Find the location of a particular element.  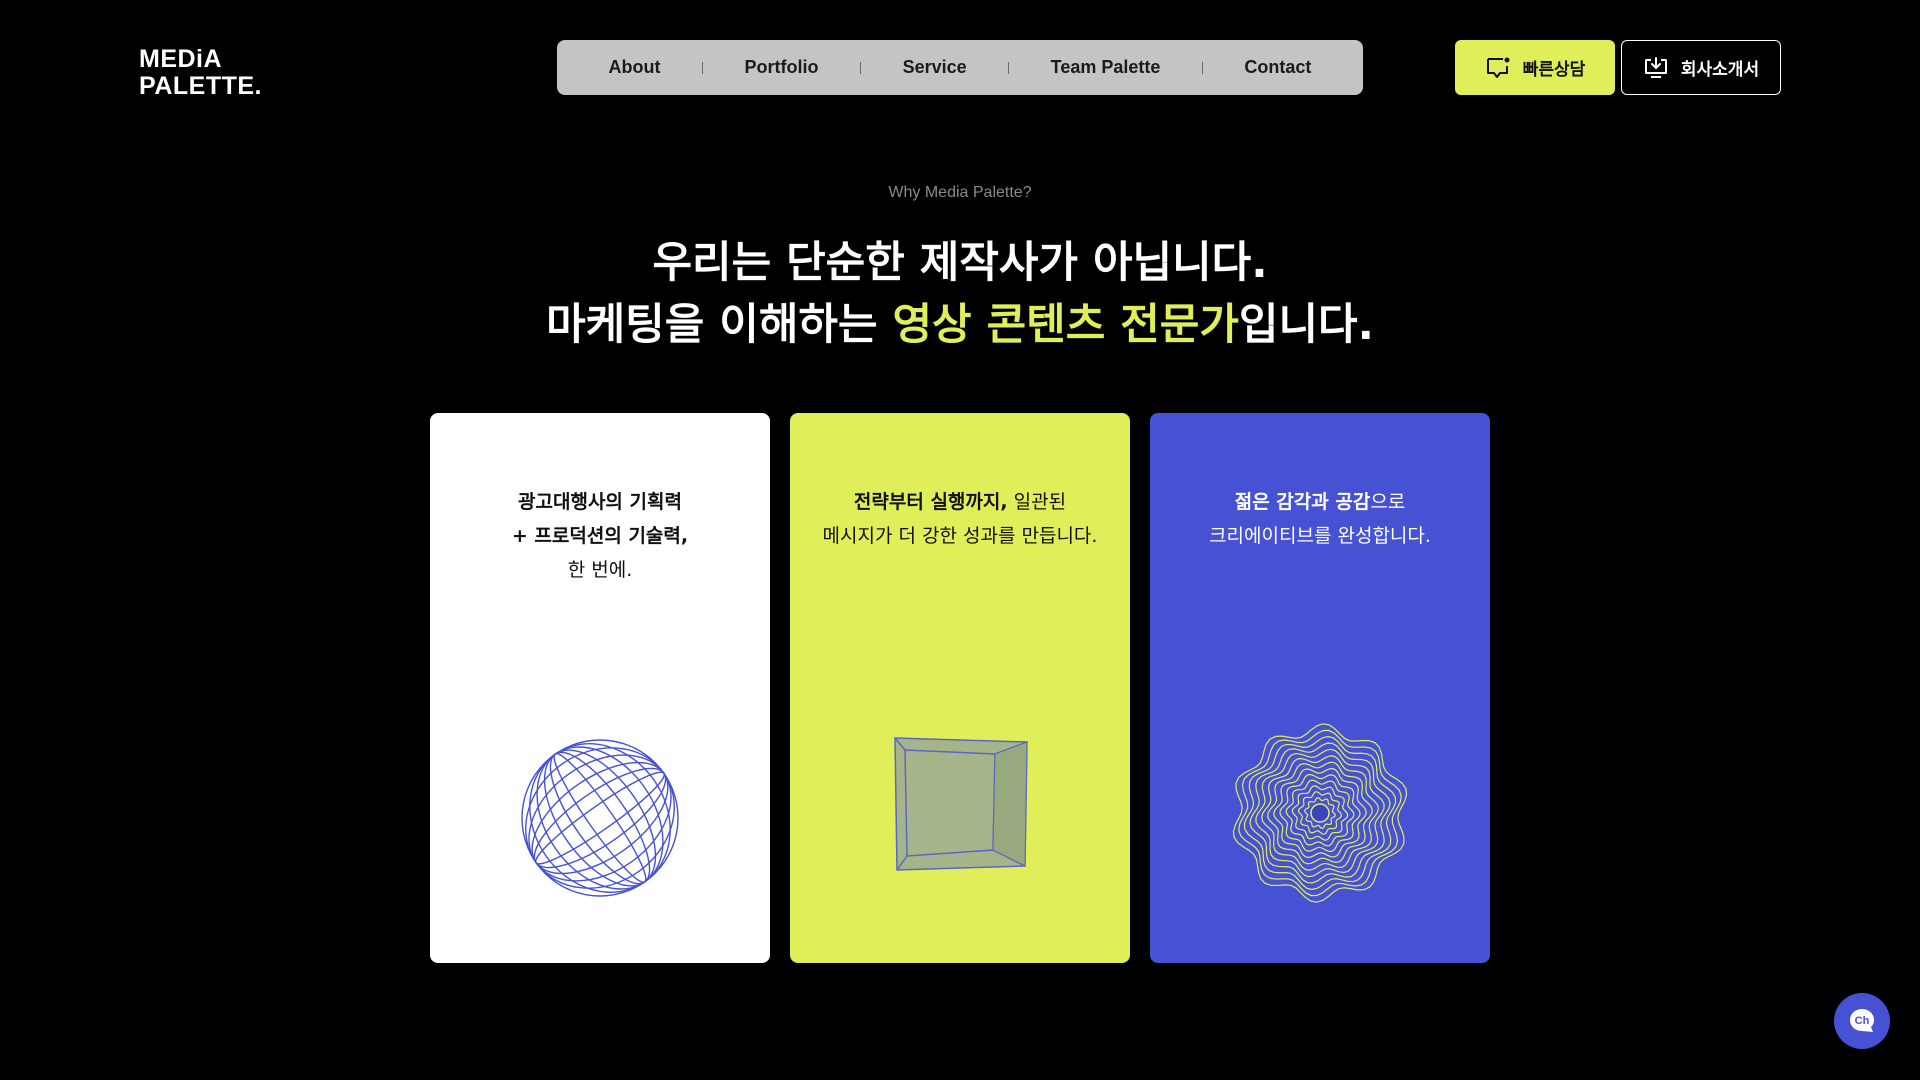

wave-center-dot is located at coordinates (1320, 813).